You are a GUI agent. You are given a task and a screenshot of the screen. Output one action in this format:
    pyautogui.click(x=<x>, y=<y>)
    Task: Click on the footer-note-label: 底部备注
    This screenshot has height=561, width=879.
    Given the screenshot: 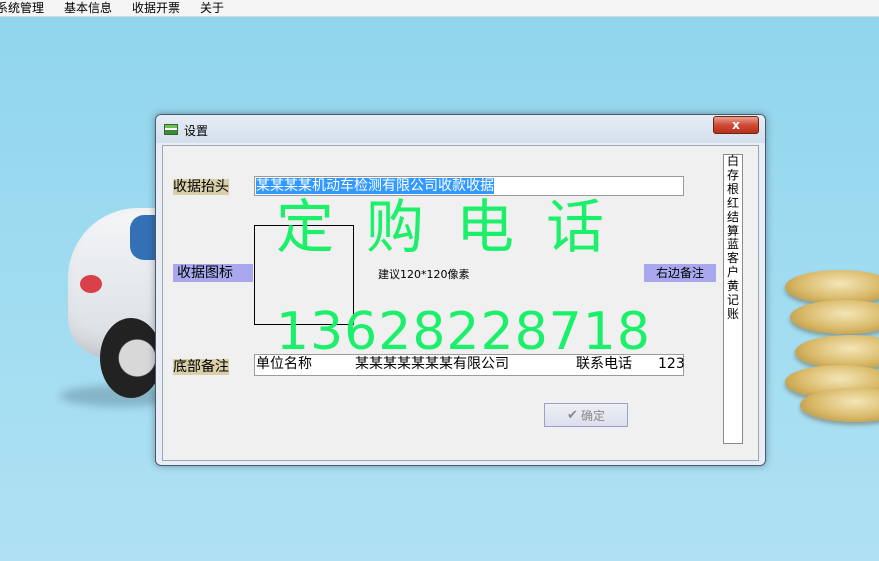 What is the action you would take?
    pyautogui.click(x=201, y=367)
    